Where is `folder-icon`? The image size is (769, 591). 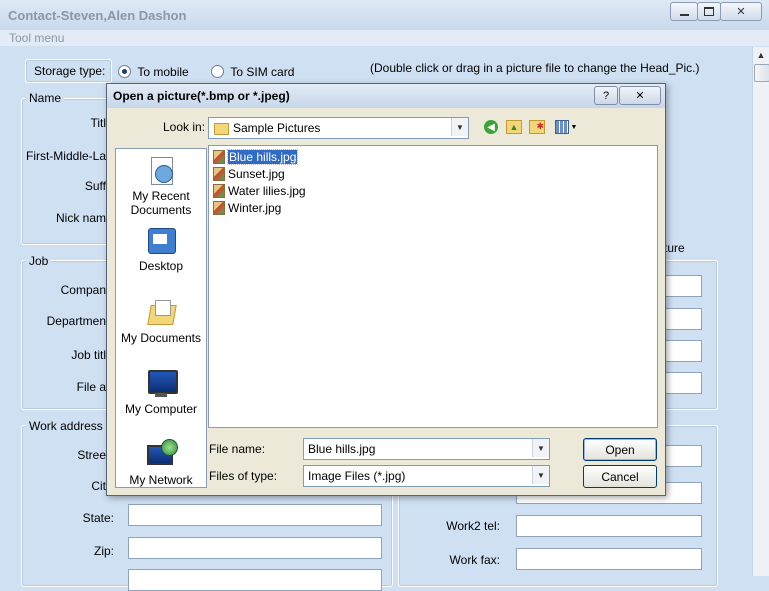 folder-icon is located at coordinates (221, 129).